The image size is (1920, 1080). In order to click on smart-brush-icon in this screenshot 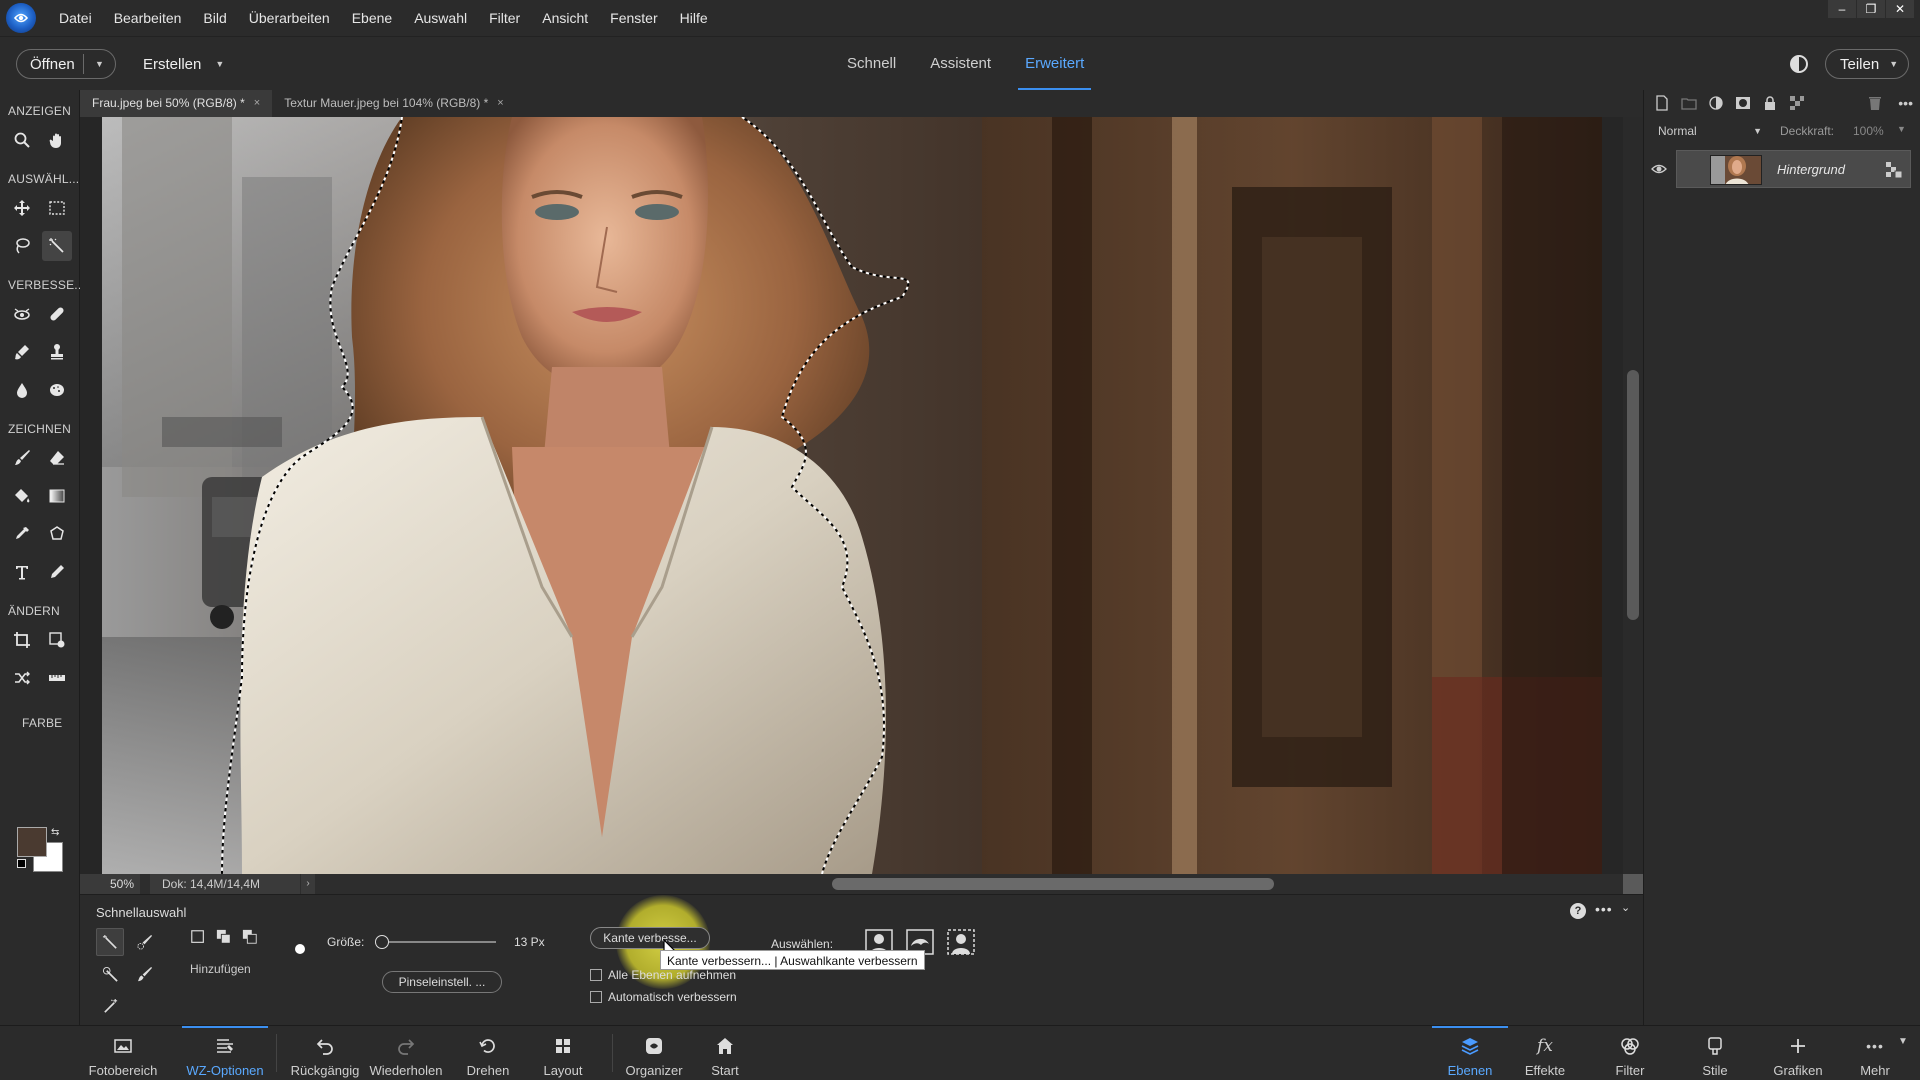, I will do `click(22, 352)`.